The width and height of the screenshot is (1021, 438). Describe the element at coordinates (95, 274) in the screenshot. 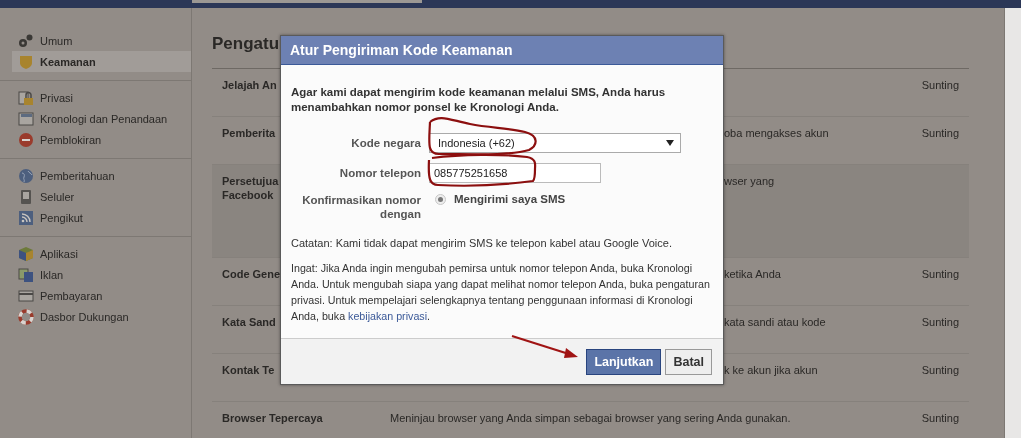

I see `sidebar-item: Iklan` at that location.